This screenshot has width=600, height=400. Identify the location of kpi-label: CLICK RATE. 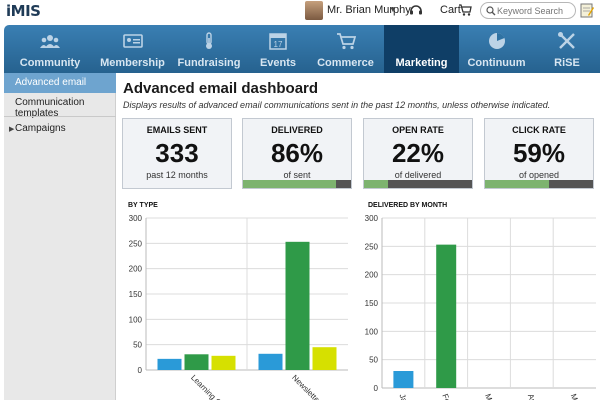
(539, 130).